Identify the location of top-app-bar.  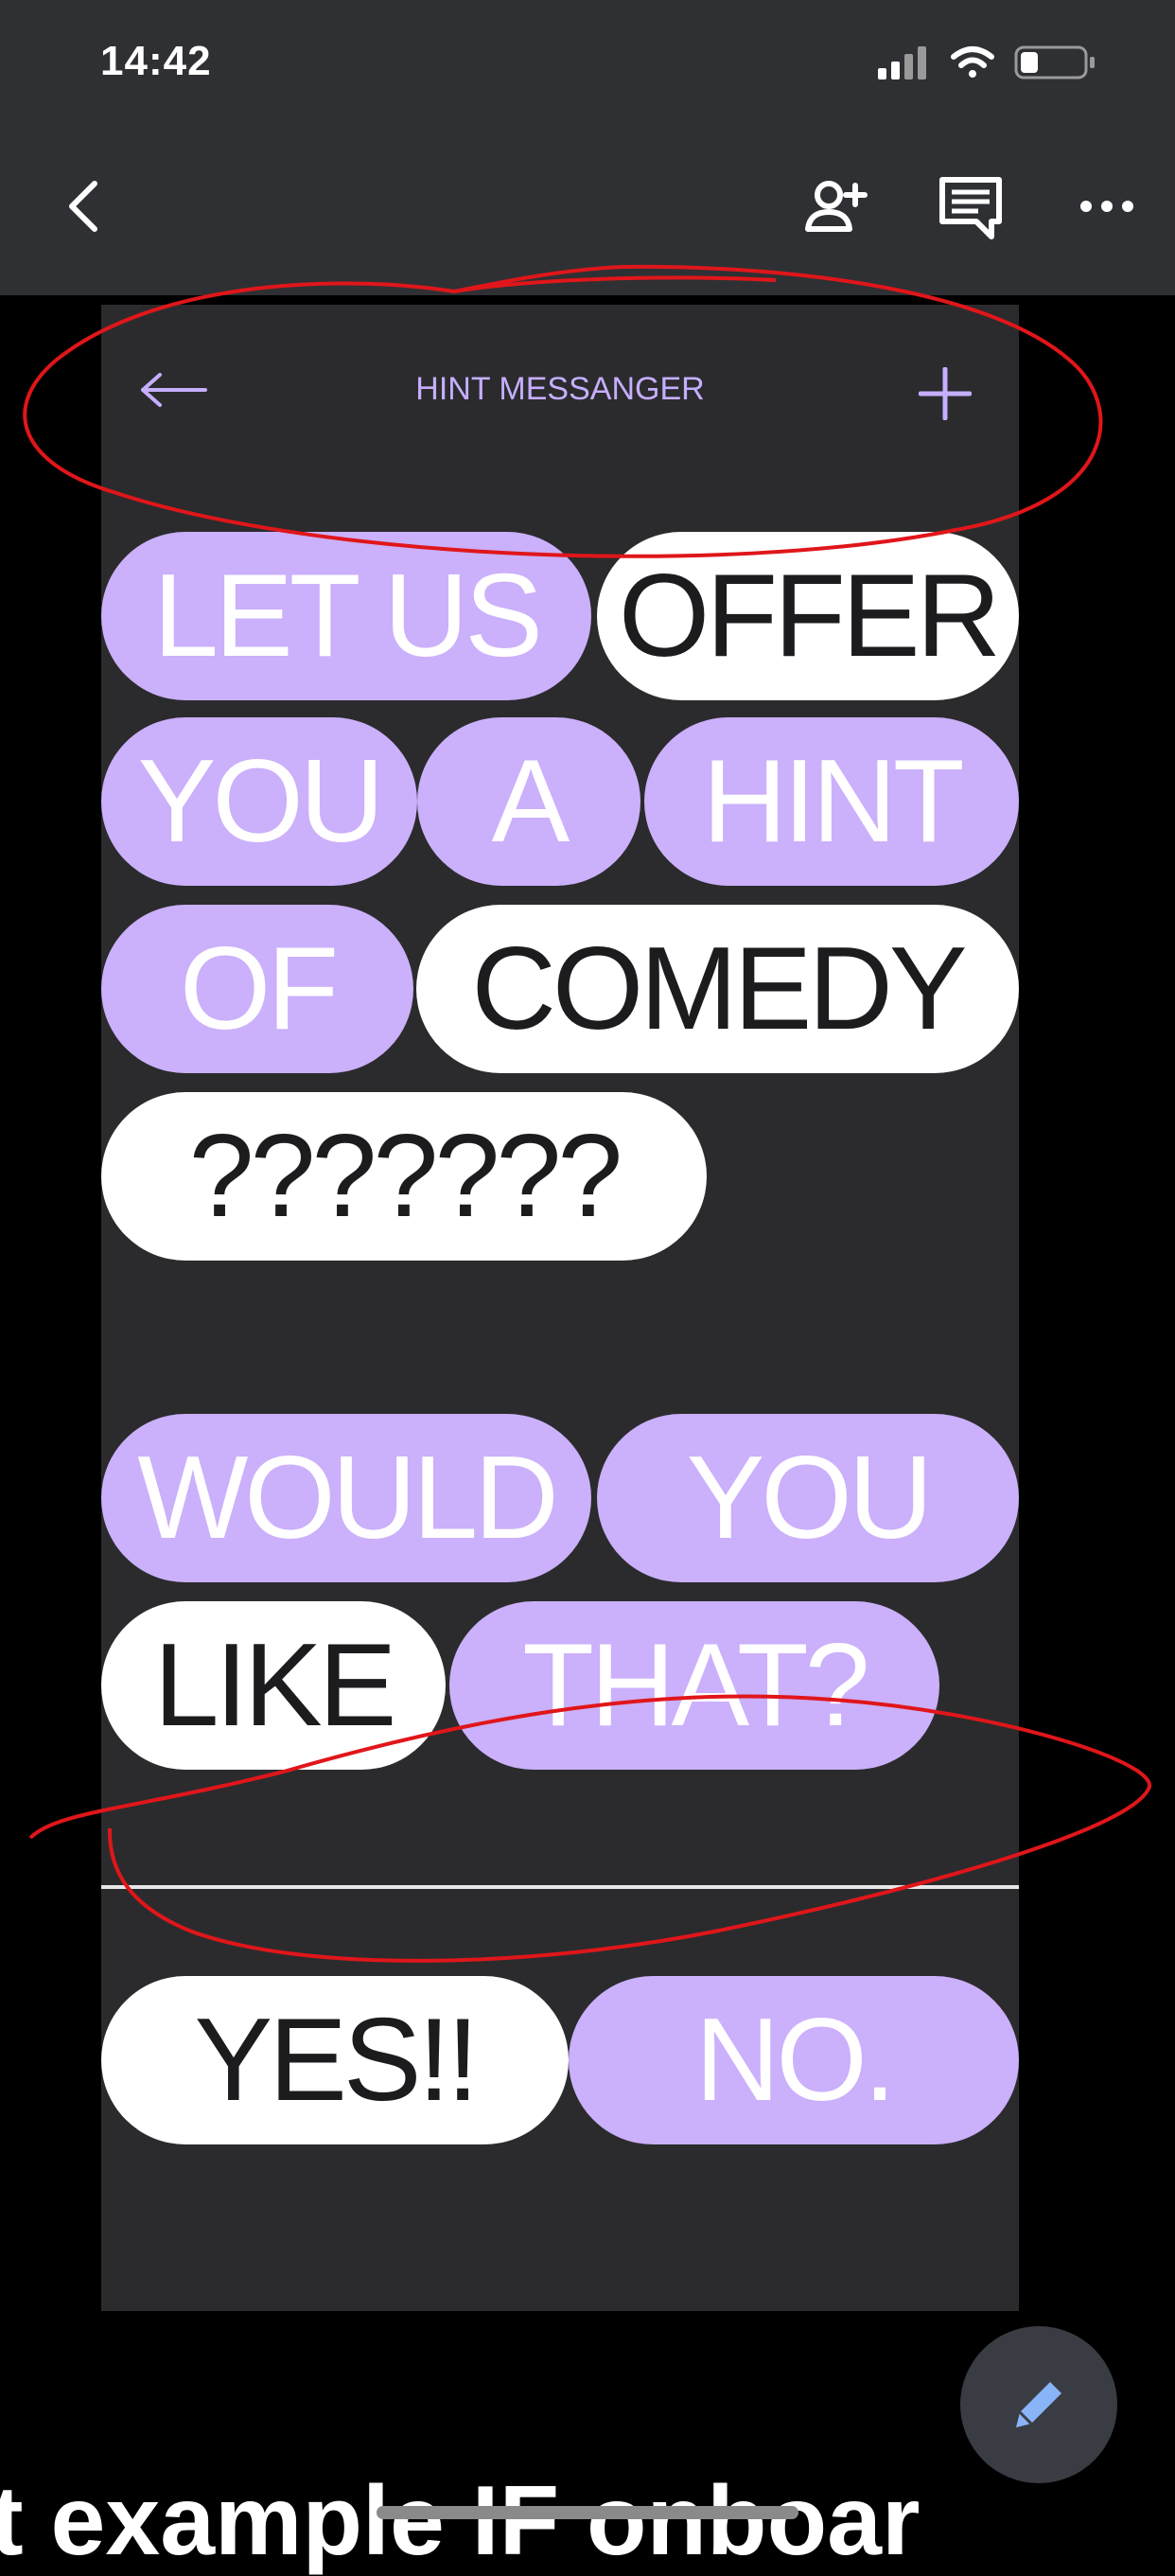
(587, 209).